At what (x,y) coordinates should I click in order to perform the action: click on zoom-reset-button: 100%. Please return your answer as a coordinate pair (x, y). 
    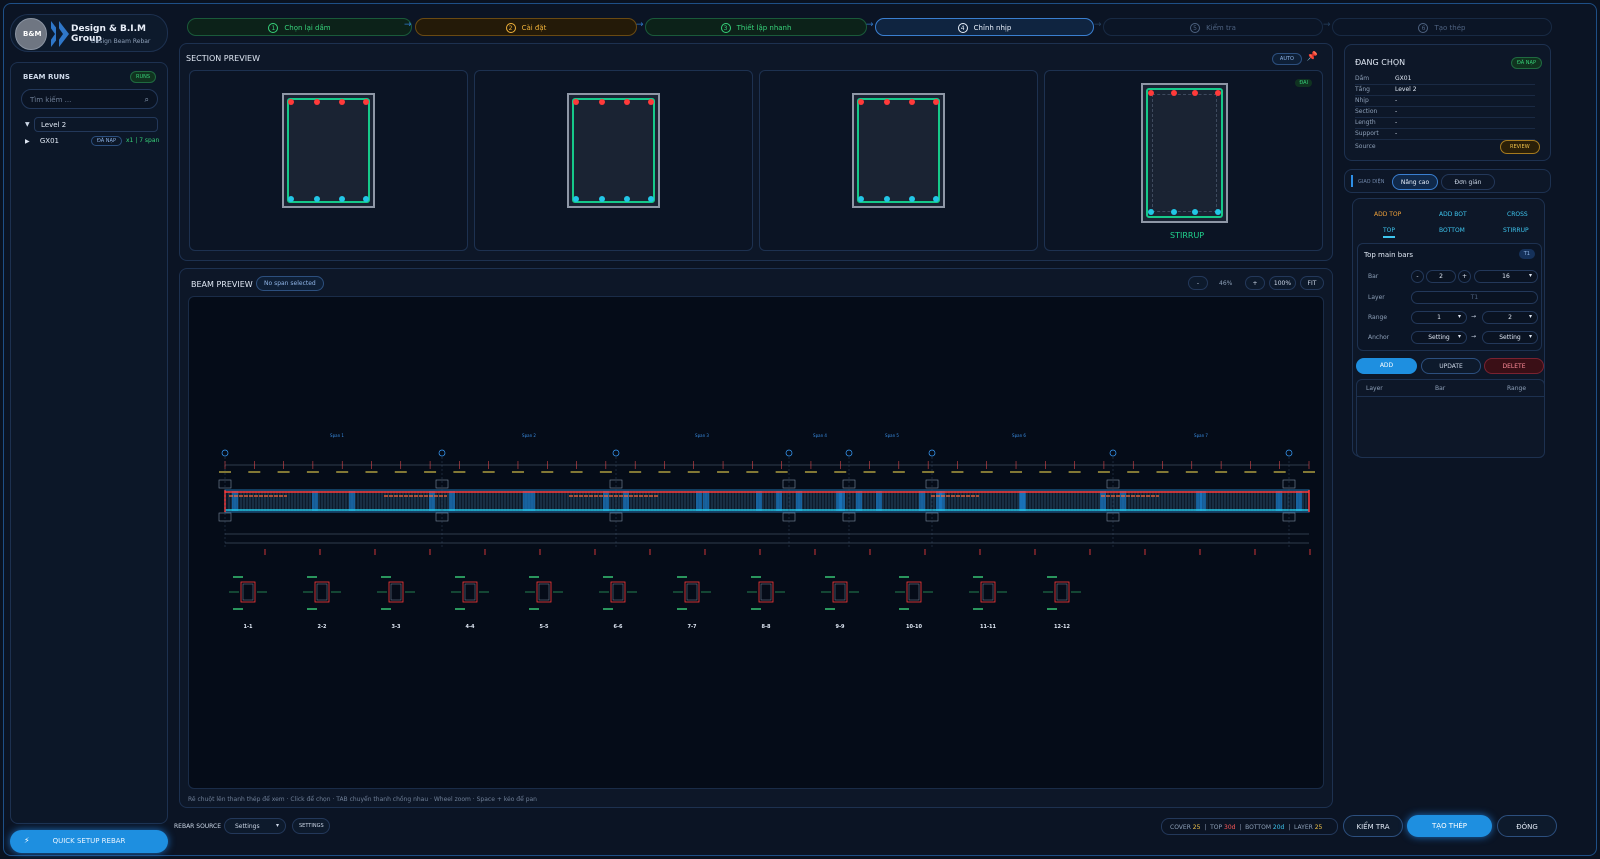
    Looking at the image, I should click on (1282, 283).